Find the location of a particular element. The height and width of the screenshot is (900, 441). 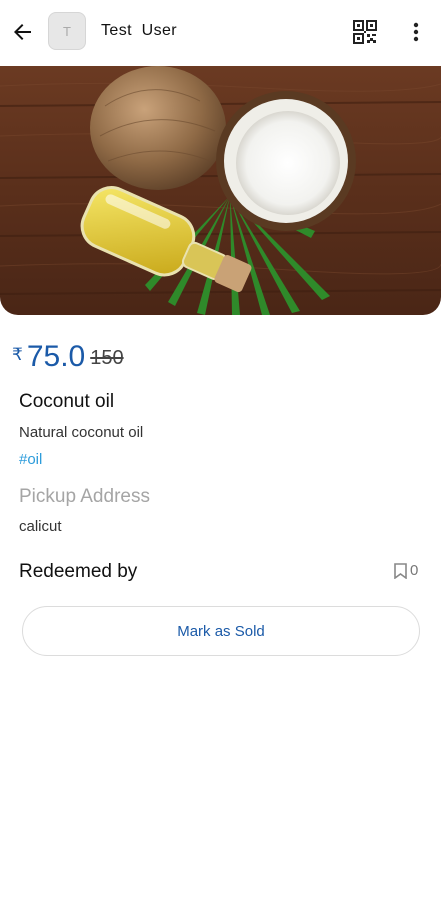

product-description: Natural coconut oil is located at coordinates (81, 432).